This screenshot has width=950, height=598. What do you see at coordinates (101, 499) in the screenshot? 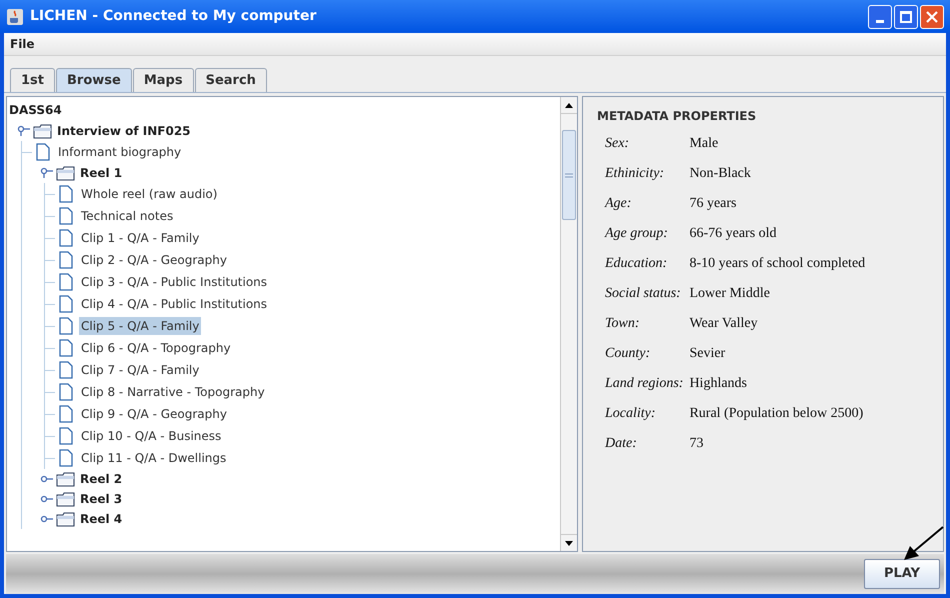
I see `tree-folder-label: Reel 3` at bounding box center [101, 499].